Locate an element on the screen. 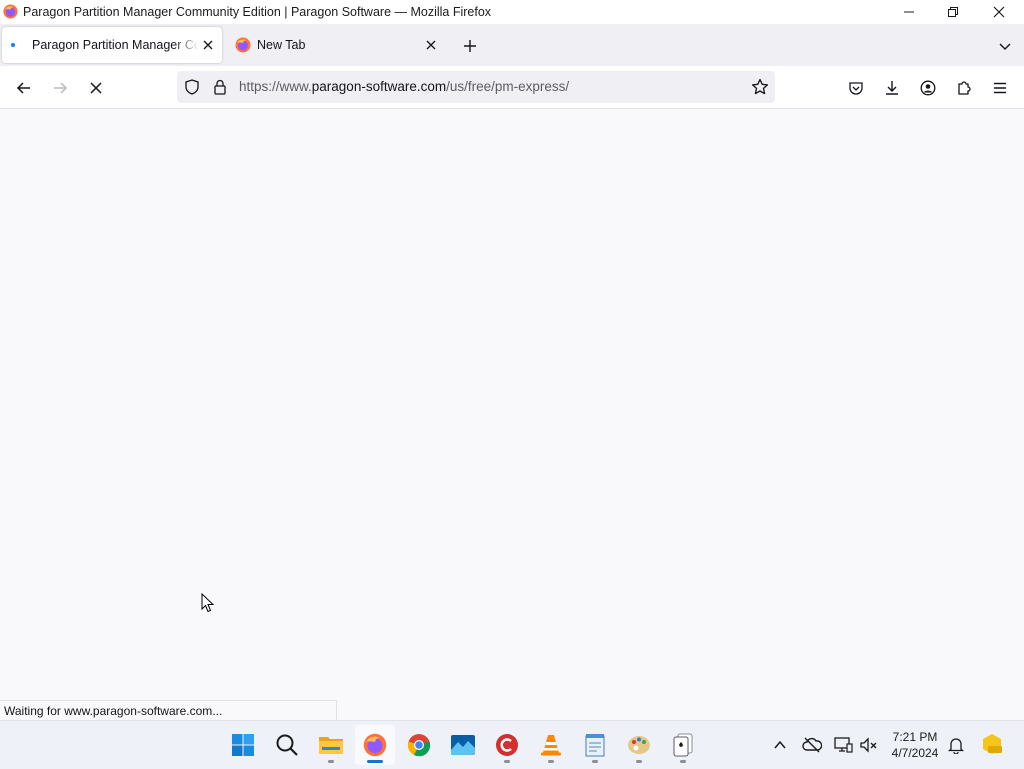  forward-button is located at coordinates (60, 88).